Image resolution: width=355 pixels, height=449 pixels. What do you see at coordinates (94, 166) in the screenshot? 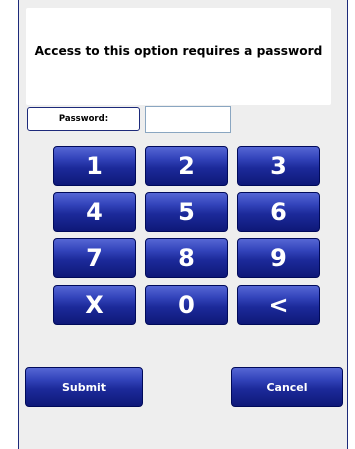
I see `keypad-1-button: 1` at bounding box center [94, 166].